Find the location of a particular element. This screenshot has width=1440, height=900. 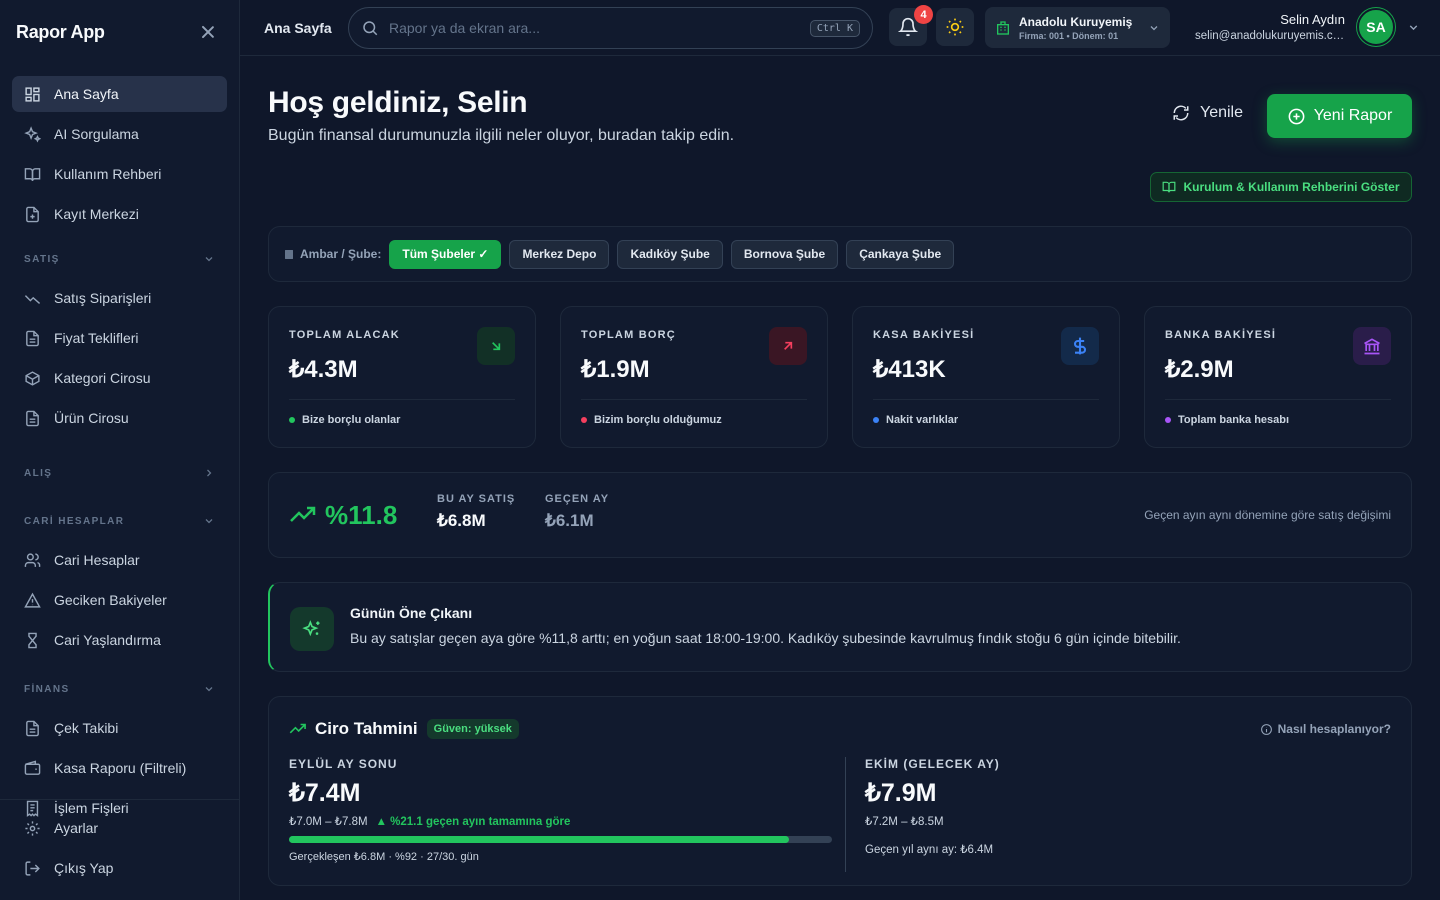

sidebar-item-cari-hesaplar: Cari Hesaplar is located at coordinates (119, 560).